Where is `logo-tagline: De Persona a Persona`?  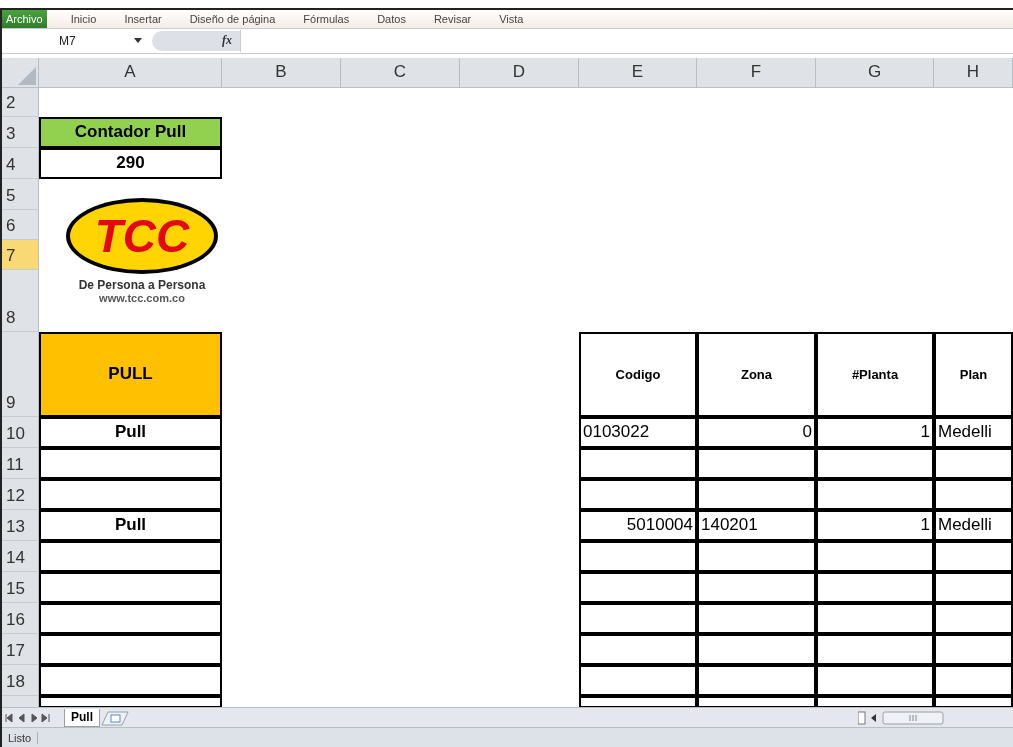
logo-tagline: De Persona a Persona is located at coordinates (142, 284).